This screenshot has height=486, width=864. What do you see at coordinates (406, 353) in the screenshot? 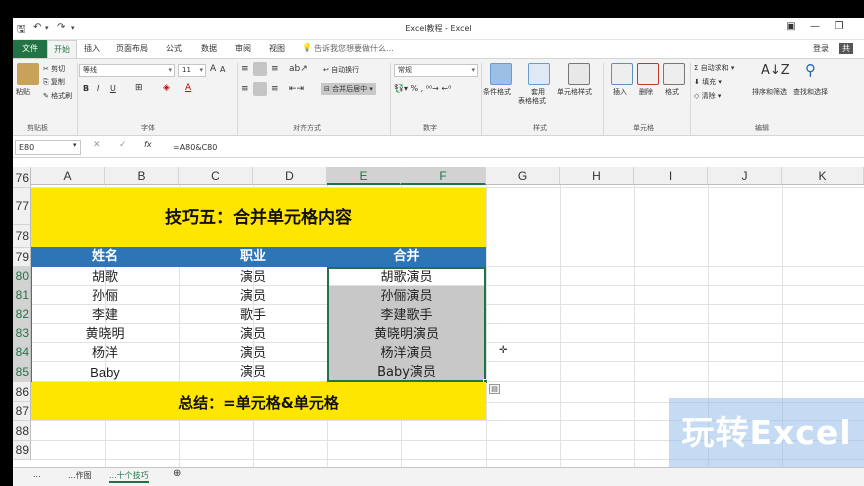
I see `table-cell-merge: 杨洋演员` at bounding box center [406, 353].